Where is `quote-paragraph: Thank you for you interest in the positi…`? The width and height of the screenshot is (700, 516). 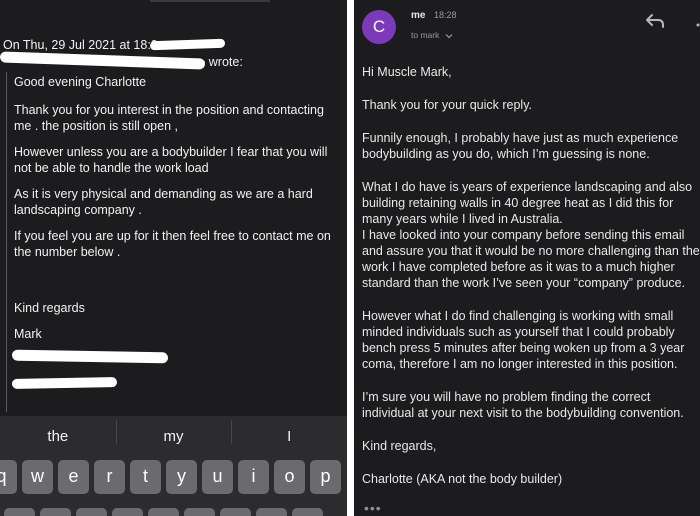 quote-paragraph: Thank you for you interest in the positi… is located at coordinates (169, 118).